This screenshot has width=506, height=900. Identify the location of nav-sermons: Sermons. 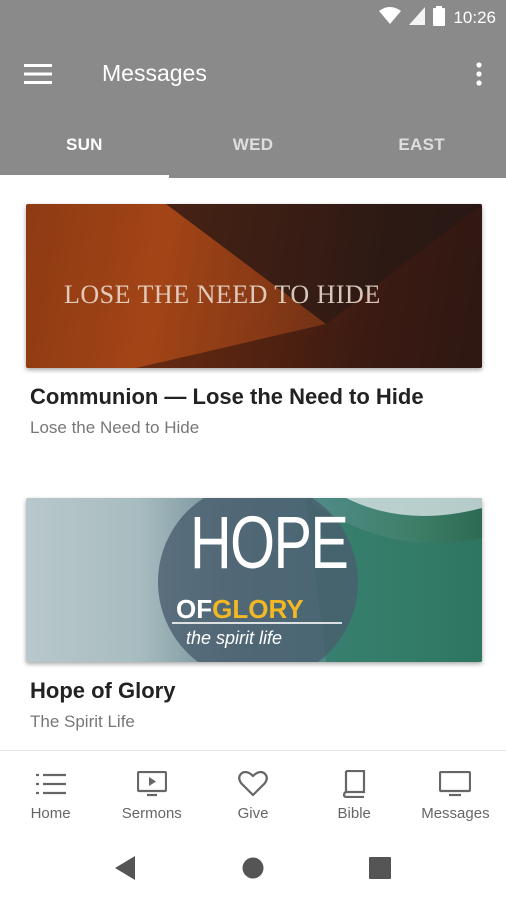
(151, 794).